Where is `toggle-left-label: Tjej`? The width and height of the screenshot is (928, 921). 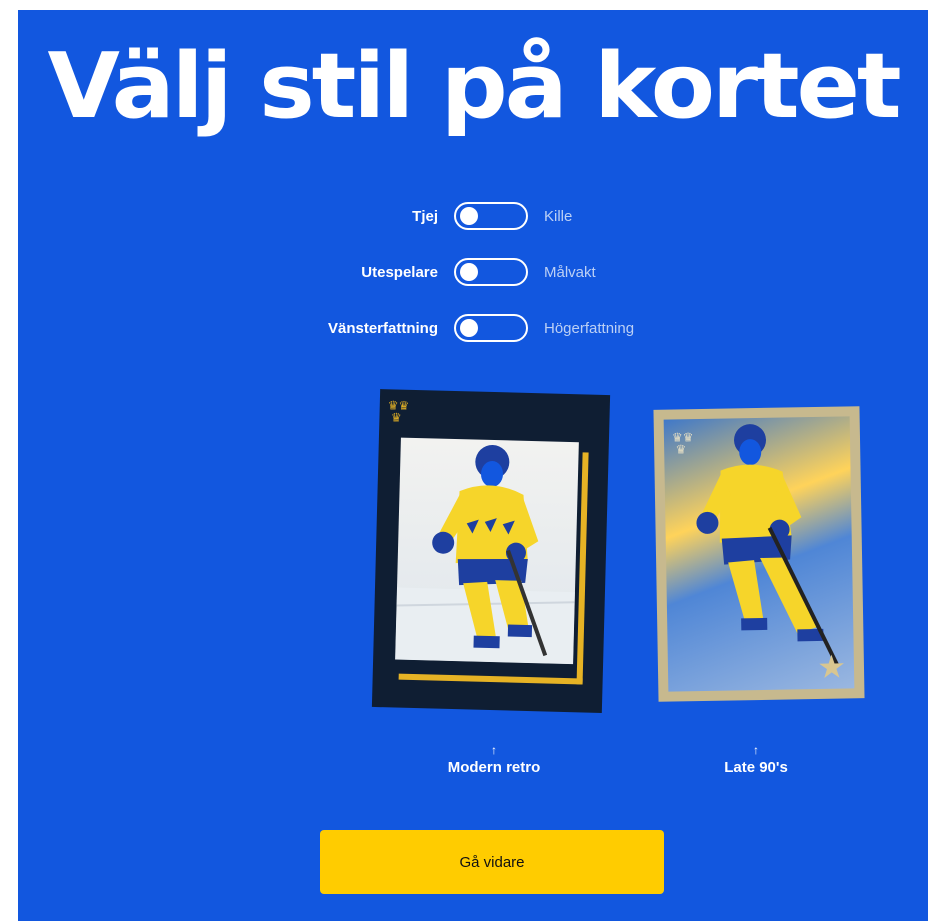
toggle-left-label: Tjej is located at coordinates (425, 216).